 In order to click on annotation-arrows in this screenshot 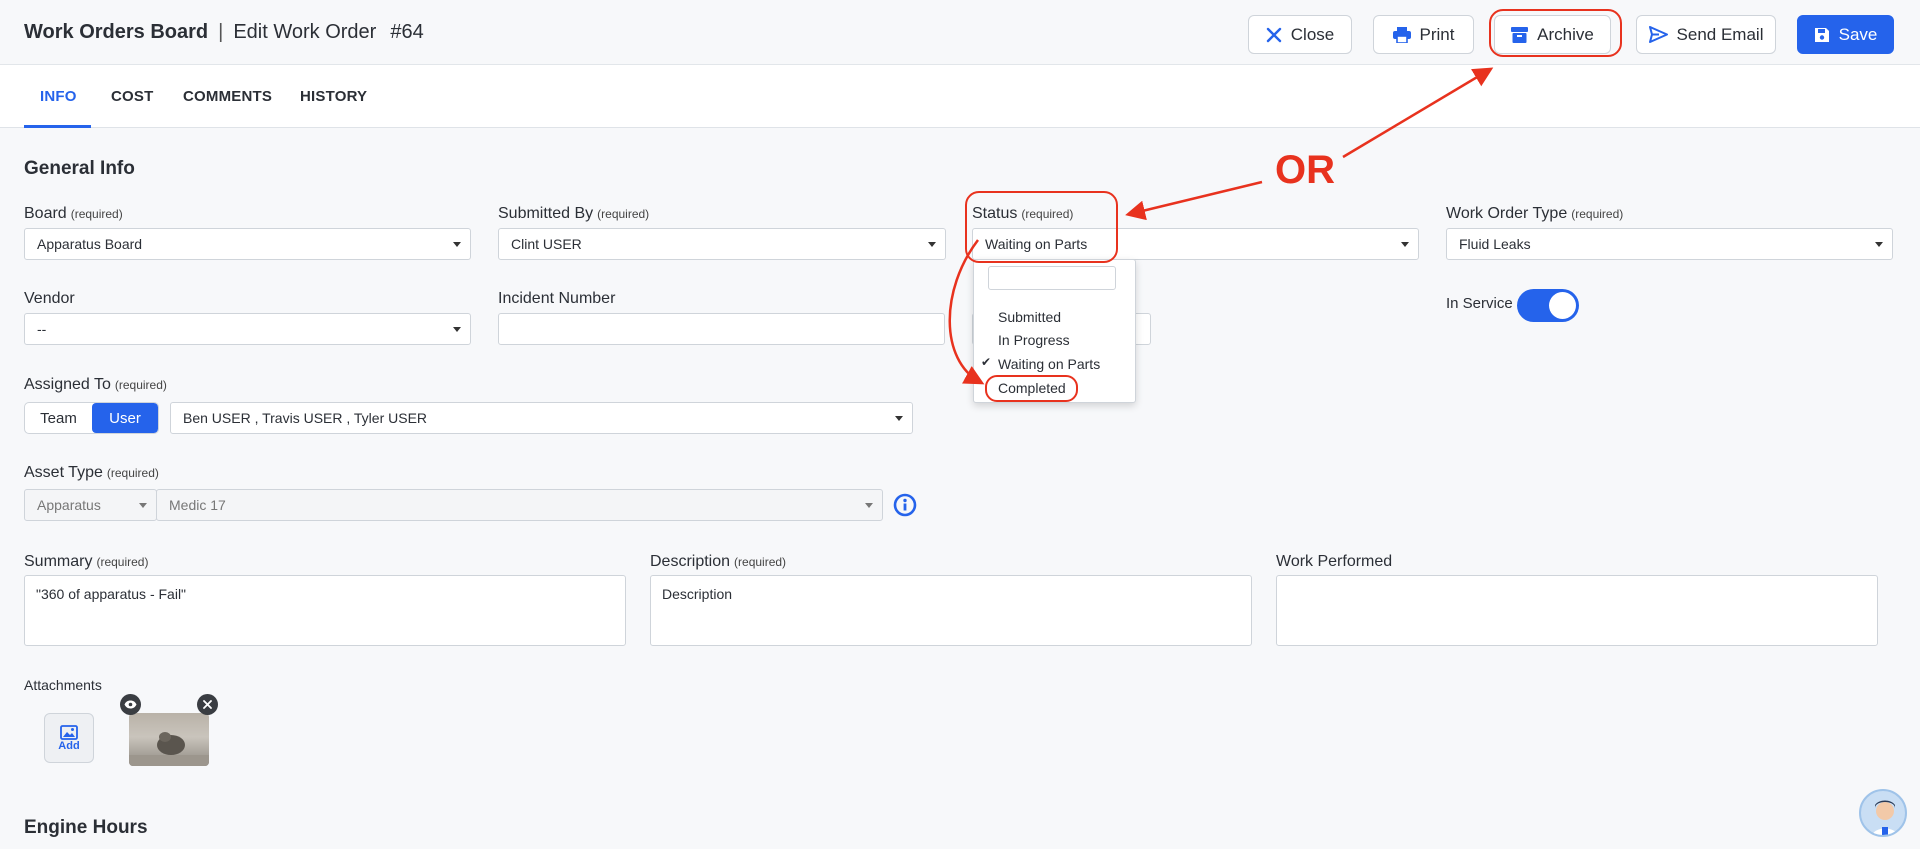, I will do `click(1221, 226)`.